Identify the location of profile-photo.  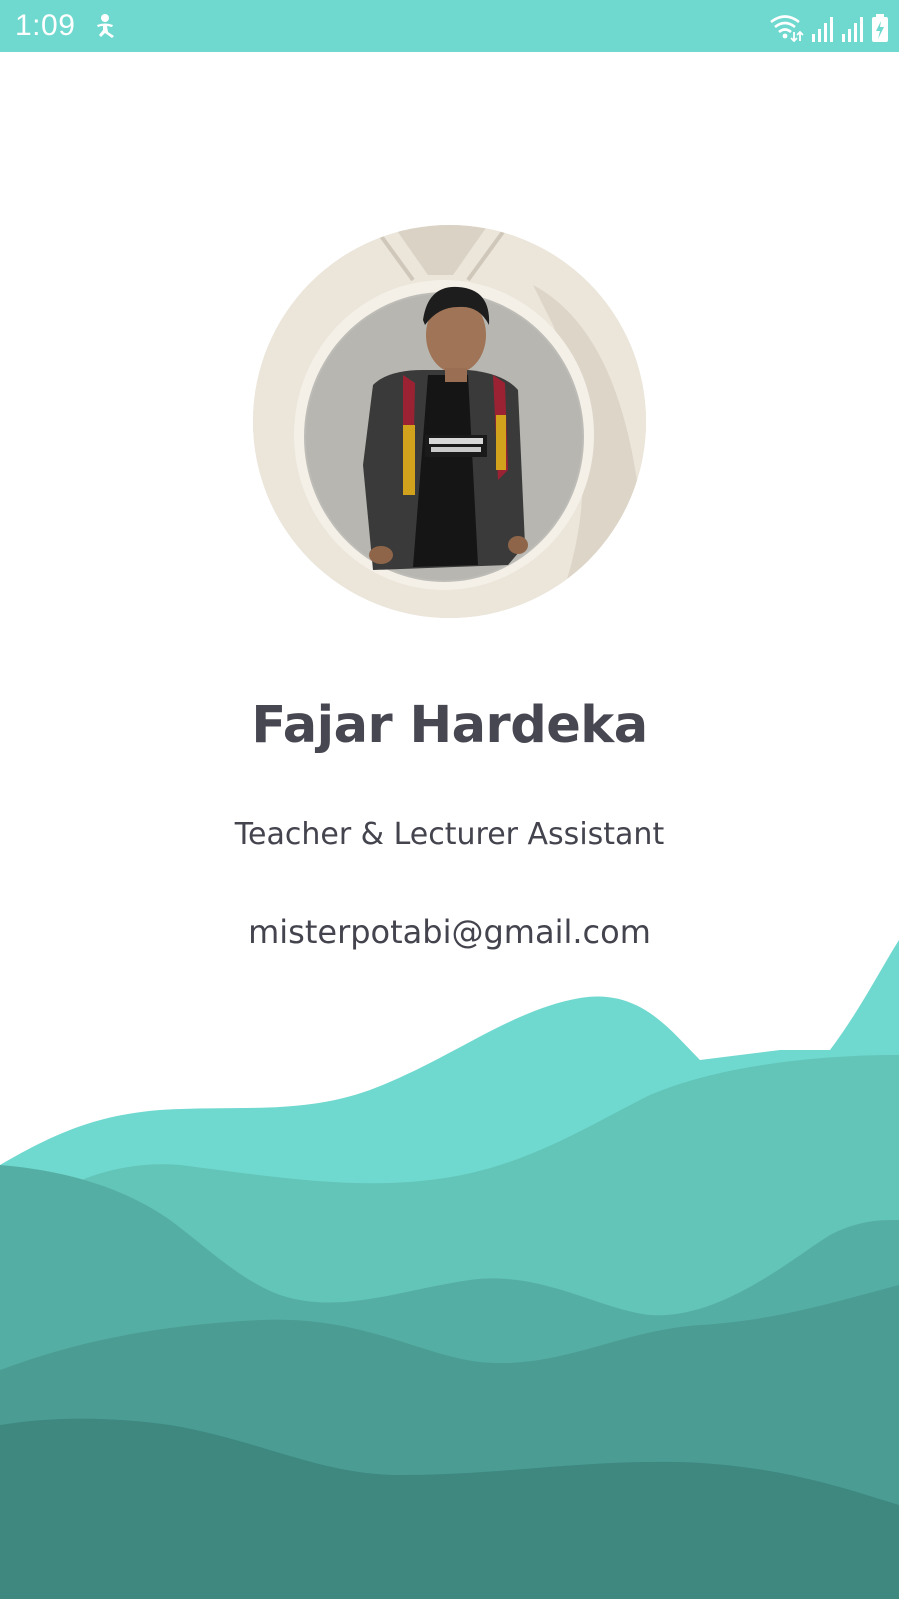
(449, 421).